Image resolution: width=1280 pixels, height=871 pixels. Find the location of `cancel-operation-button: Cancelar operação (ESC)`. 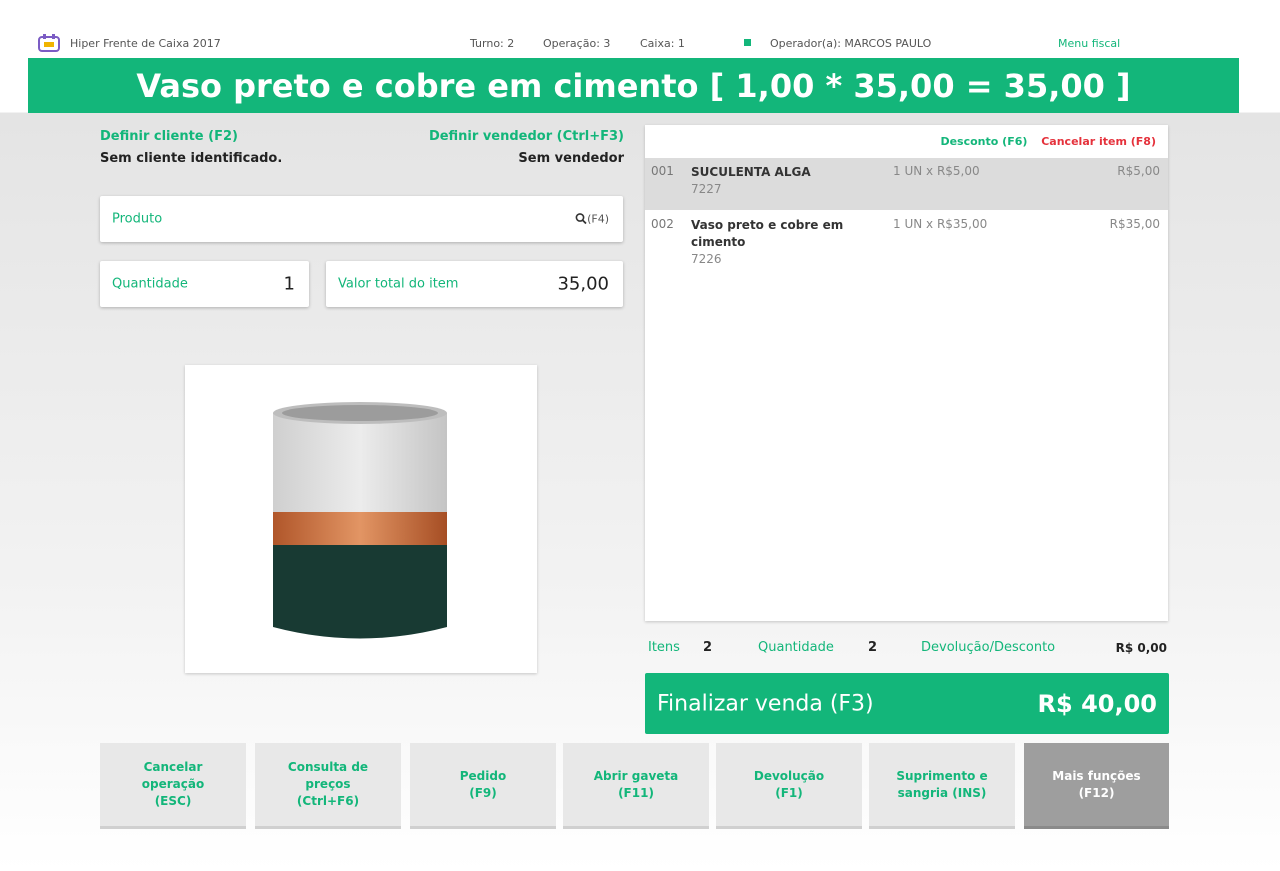

cancel-operation-button: Cancelar operação (ESC) is located at coordinates (173, 786).